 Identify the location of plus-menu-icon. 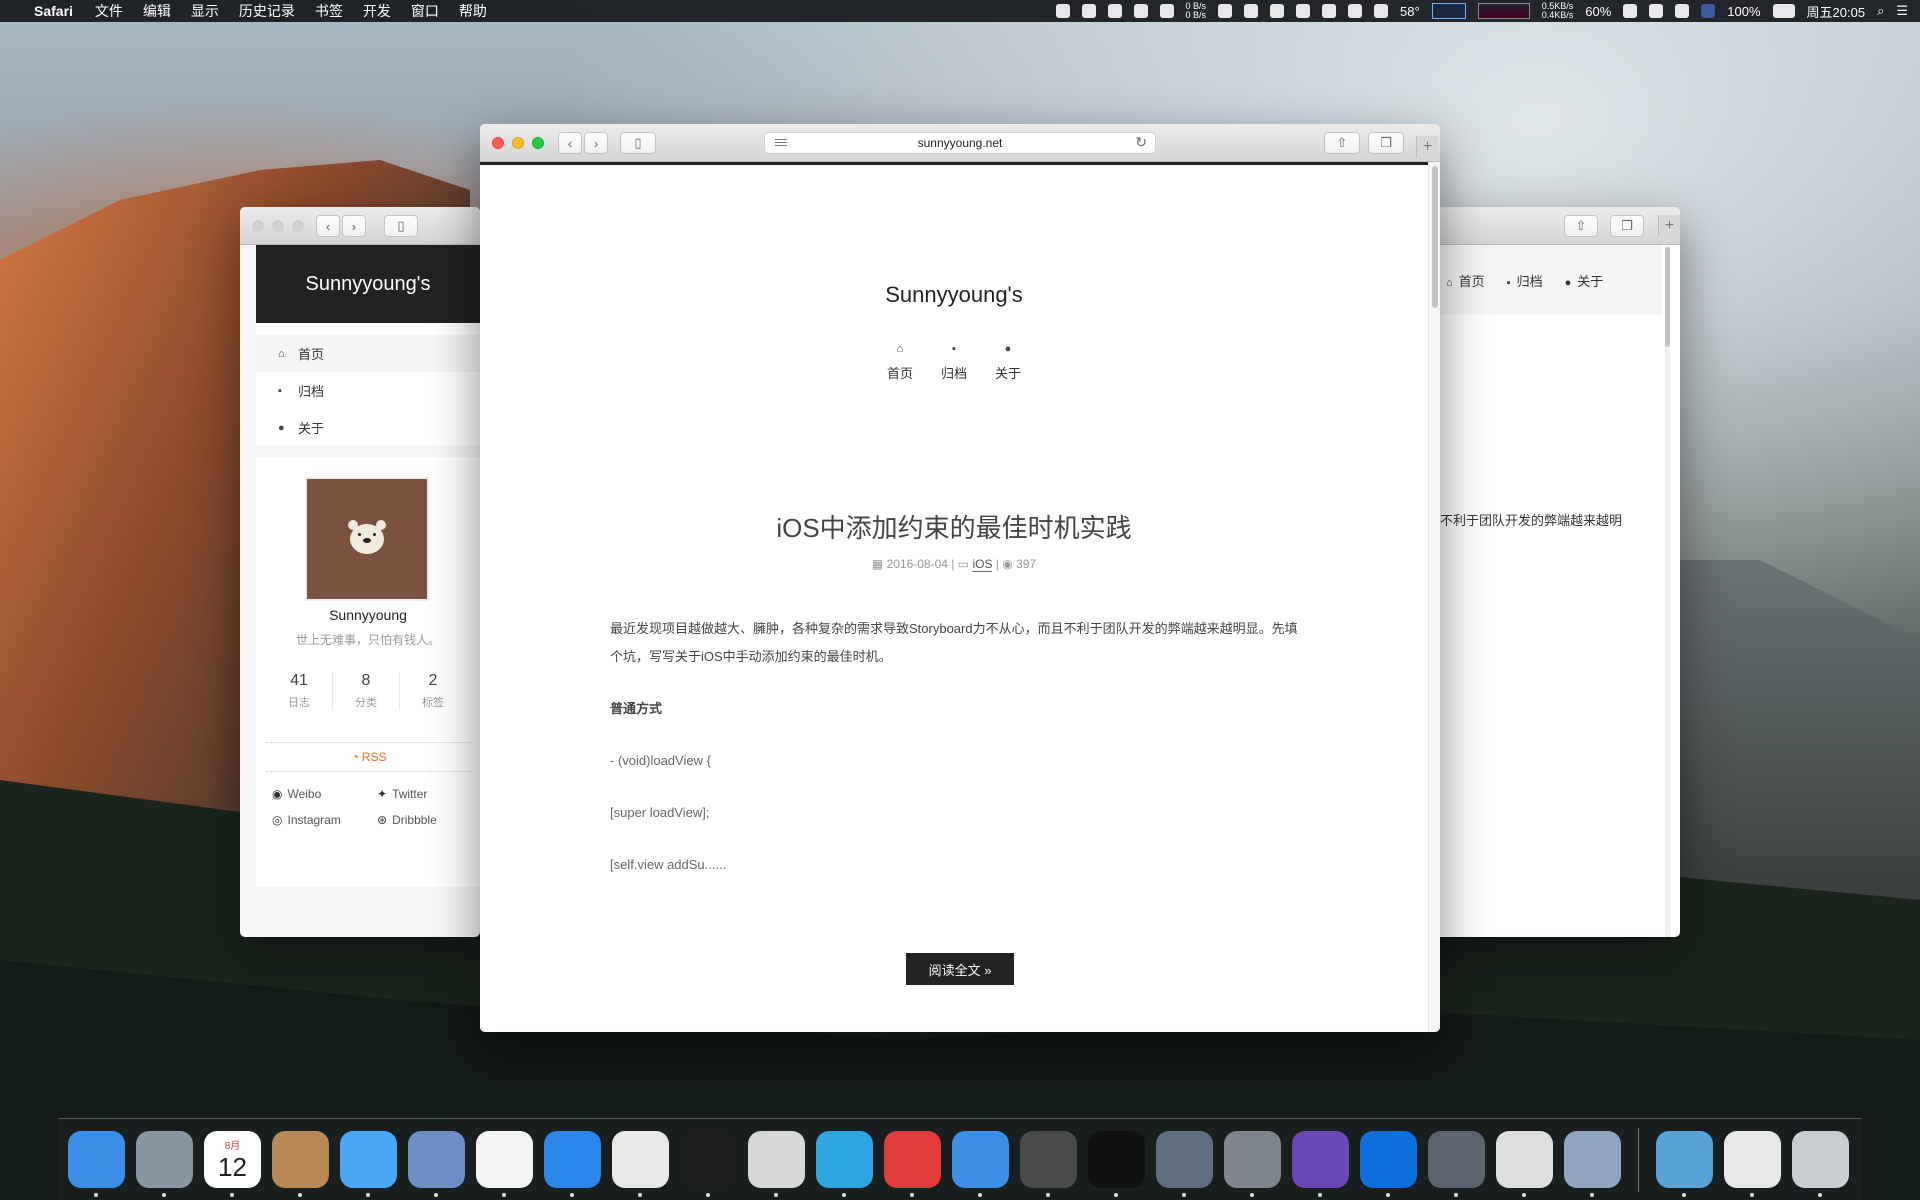
(1303, 11).